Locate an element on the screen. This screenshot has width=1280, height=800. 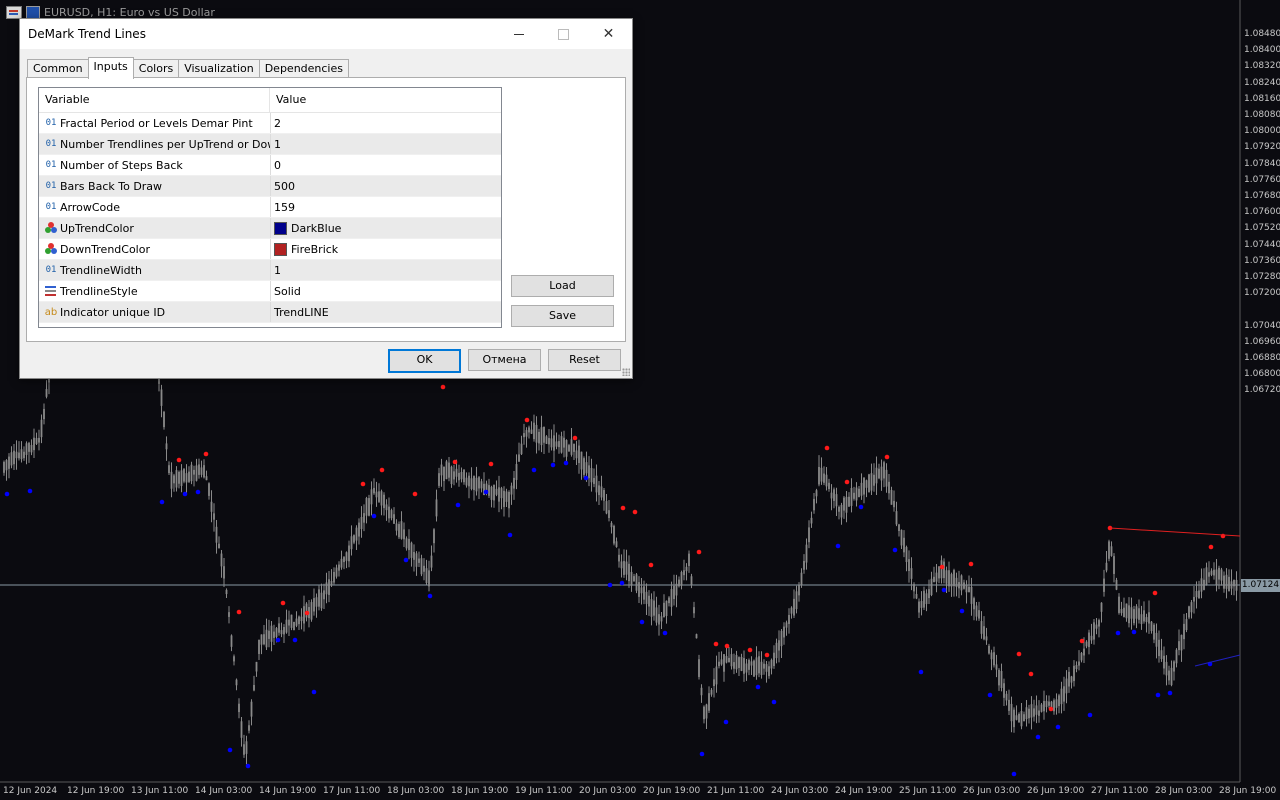
input-row: 01 ArrowCode 159 is located at coordinates (270, 207).